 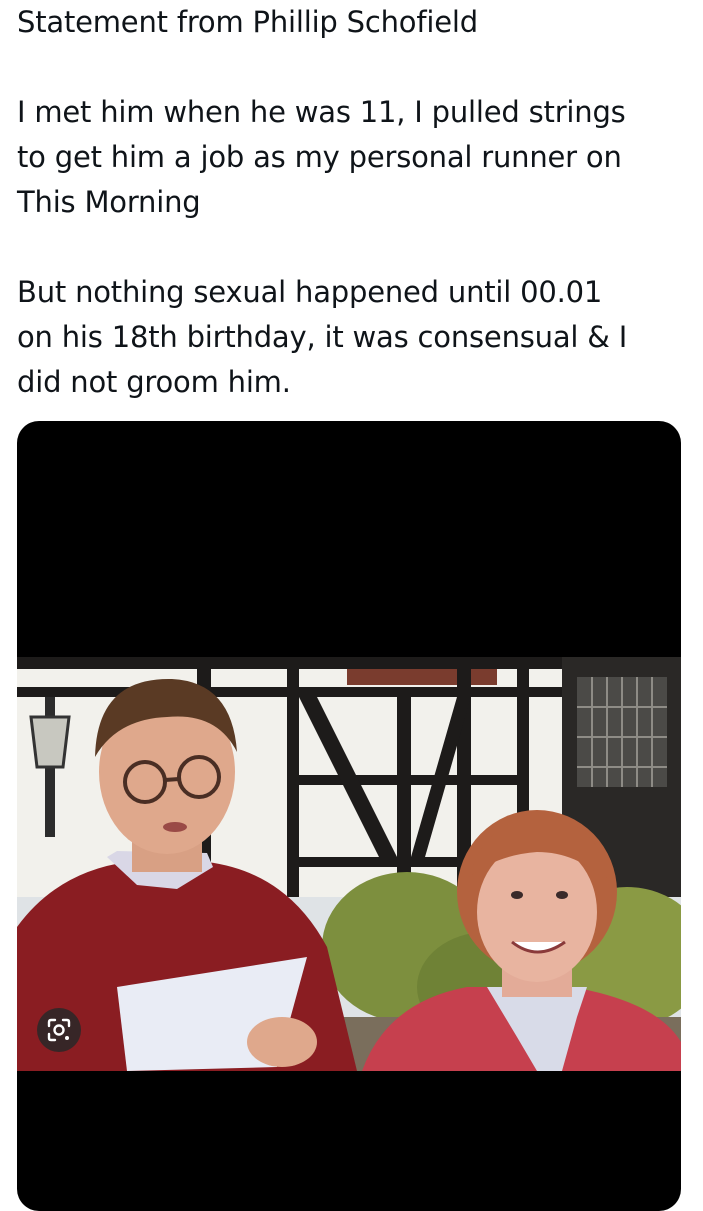 What do you see at coordinates (310, 292) in the screenshot?
I see `tweet-line: But nothing sexual happened until 00.01` at bounding box center [310, 292].